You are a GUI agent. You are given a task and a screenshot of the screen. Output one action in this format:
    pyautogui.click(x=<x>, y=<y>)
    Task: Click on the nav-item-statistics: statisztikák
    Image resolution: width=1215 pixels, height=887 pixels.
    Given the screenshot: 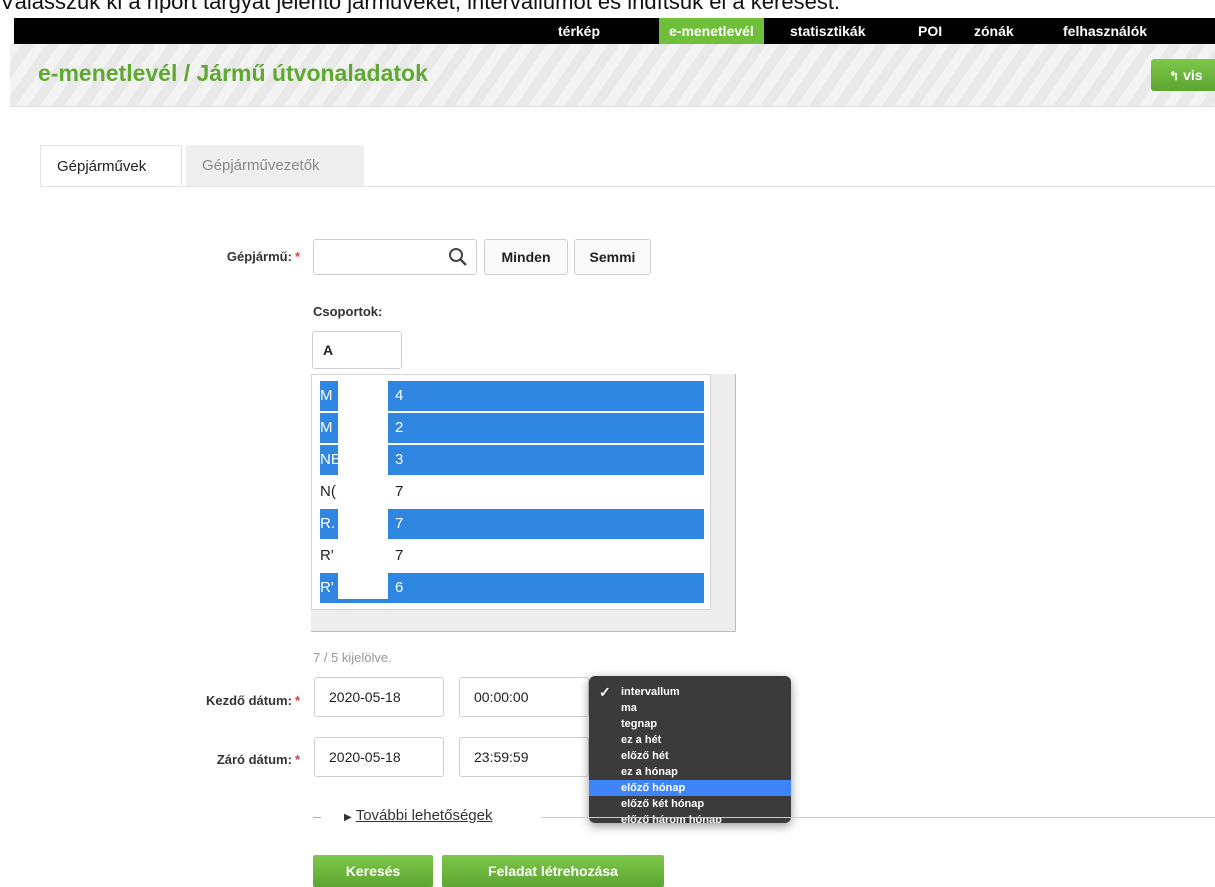 What is the action you would take?
    pyautogui.click(x=827, y=31)
    